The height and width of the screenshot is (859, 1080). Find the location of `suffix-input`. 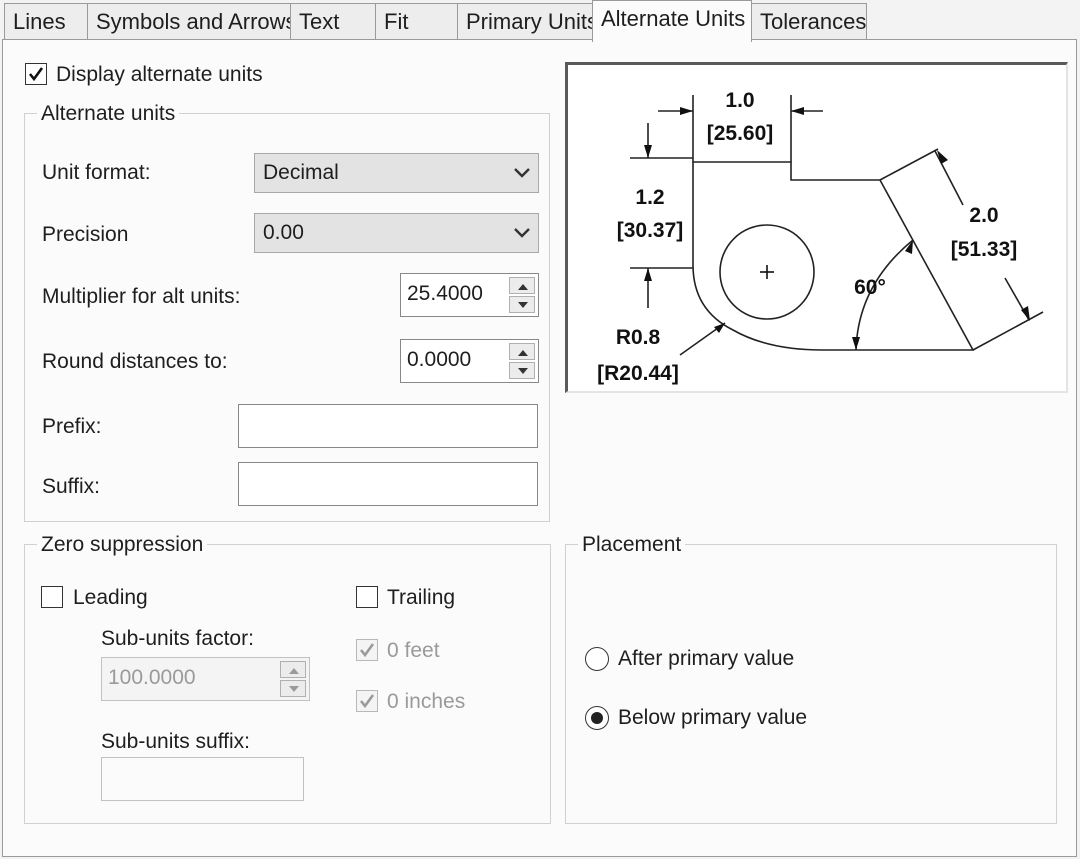

suffix-input is located at coordinates (388, 484).